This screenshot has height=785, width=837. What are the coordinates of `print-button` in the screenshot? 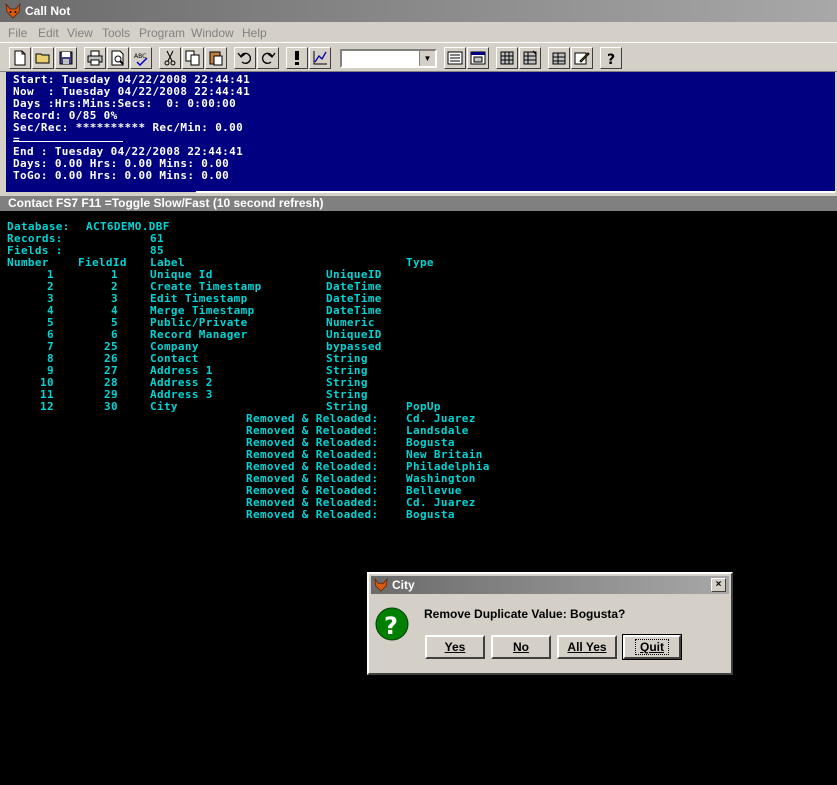 It's located at (95, 58).